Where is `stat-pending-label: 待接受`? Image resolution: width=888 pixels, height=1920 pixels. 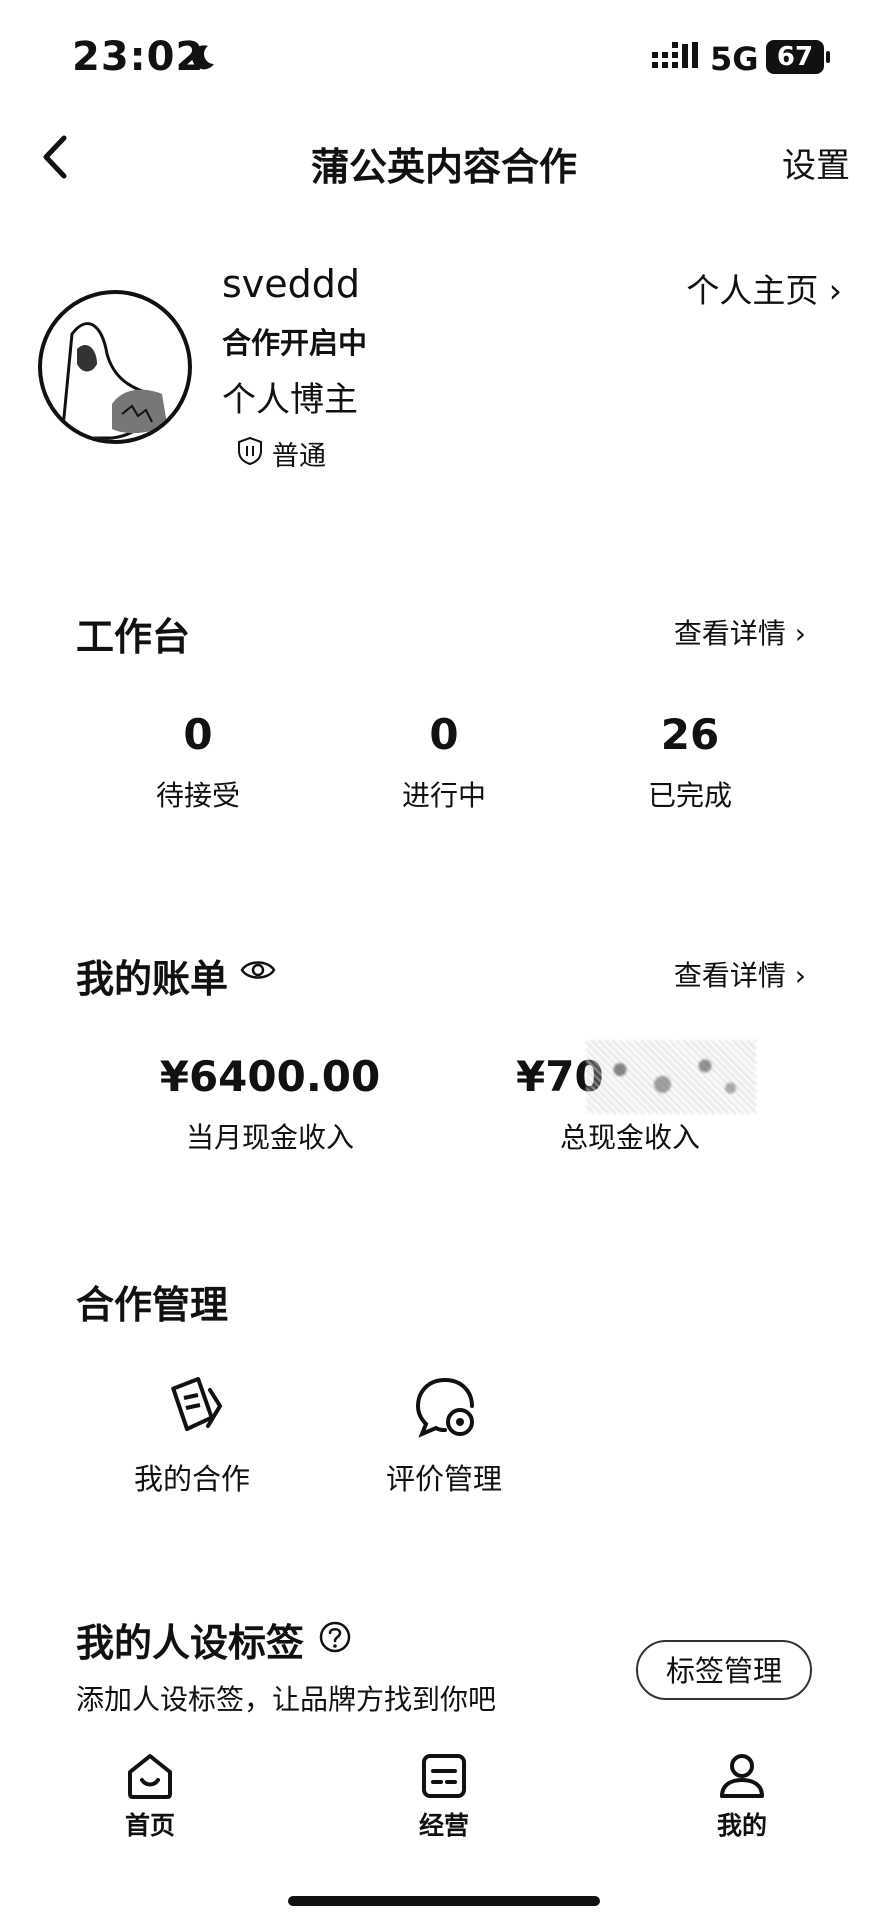
stat-pending-label: 待接受 is located at coordinates (197, 795).